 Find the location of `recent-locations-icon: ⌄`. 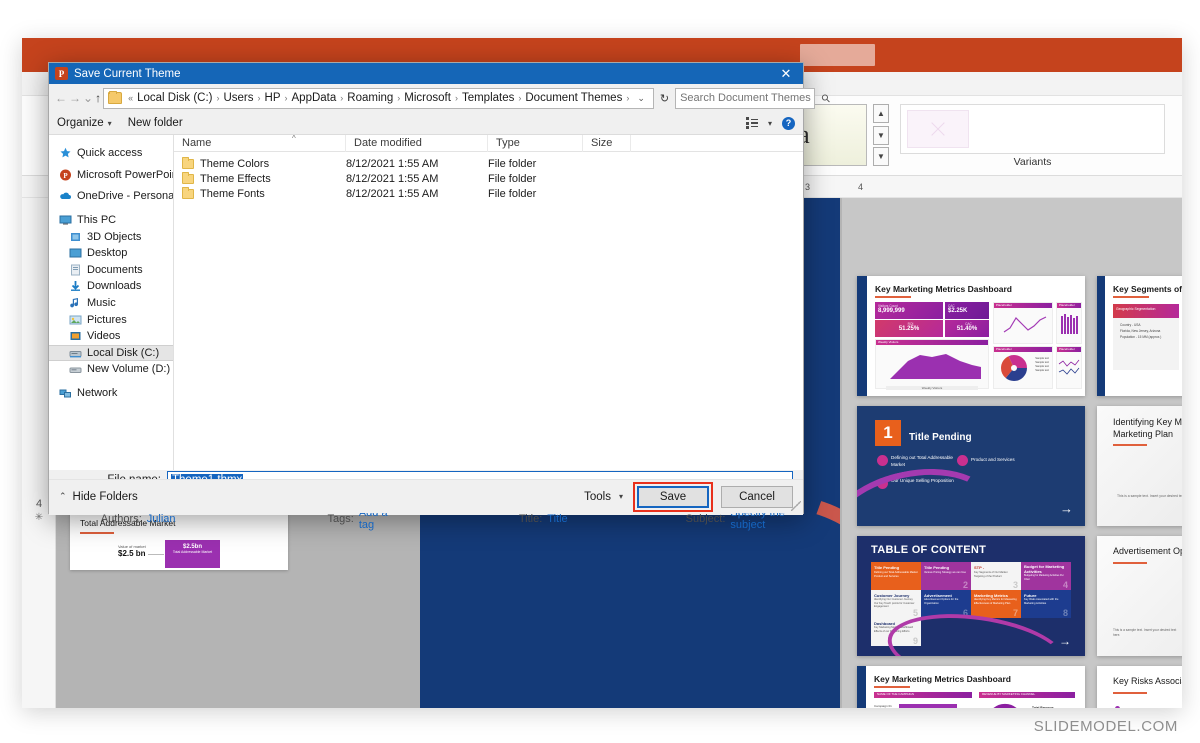

recent-locations-icon: ⌄ is located at coordinates (88, 98).